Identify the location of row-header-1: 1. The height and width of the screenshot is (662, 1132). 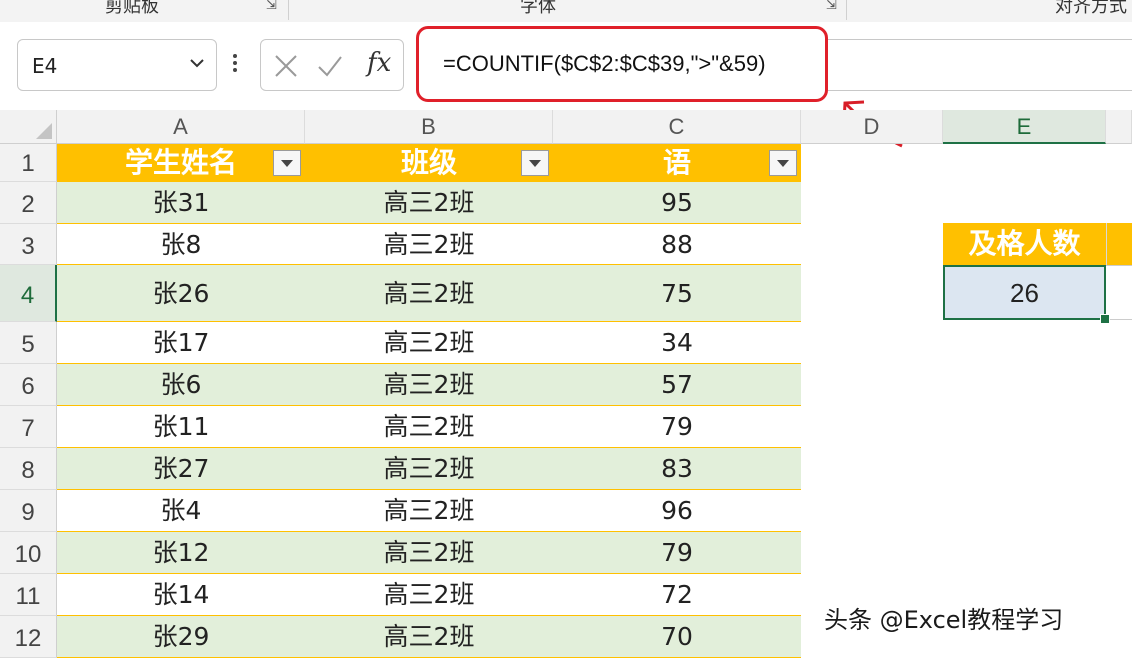
(28, 163).